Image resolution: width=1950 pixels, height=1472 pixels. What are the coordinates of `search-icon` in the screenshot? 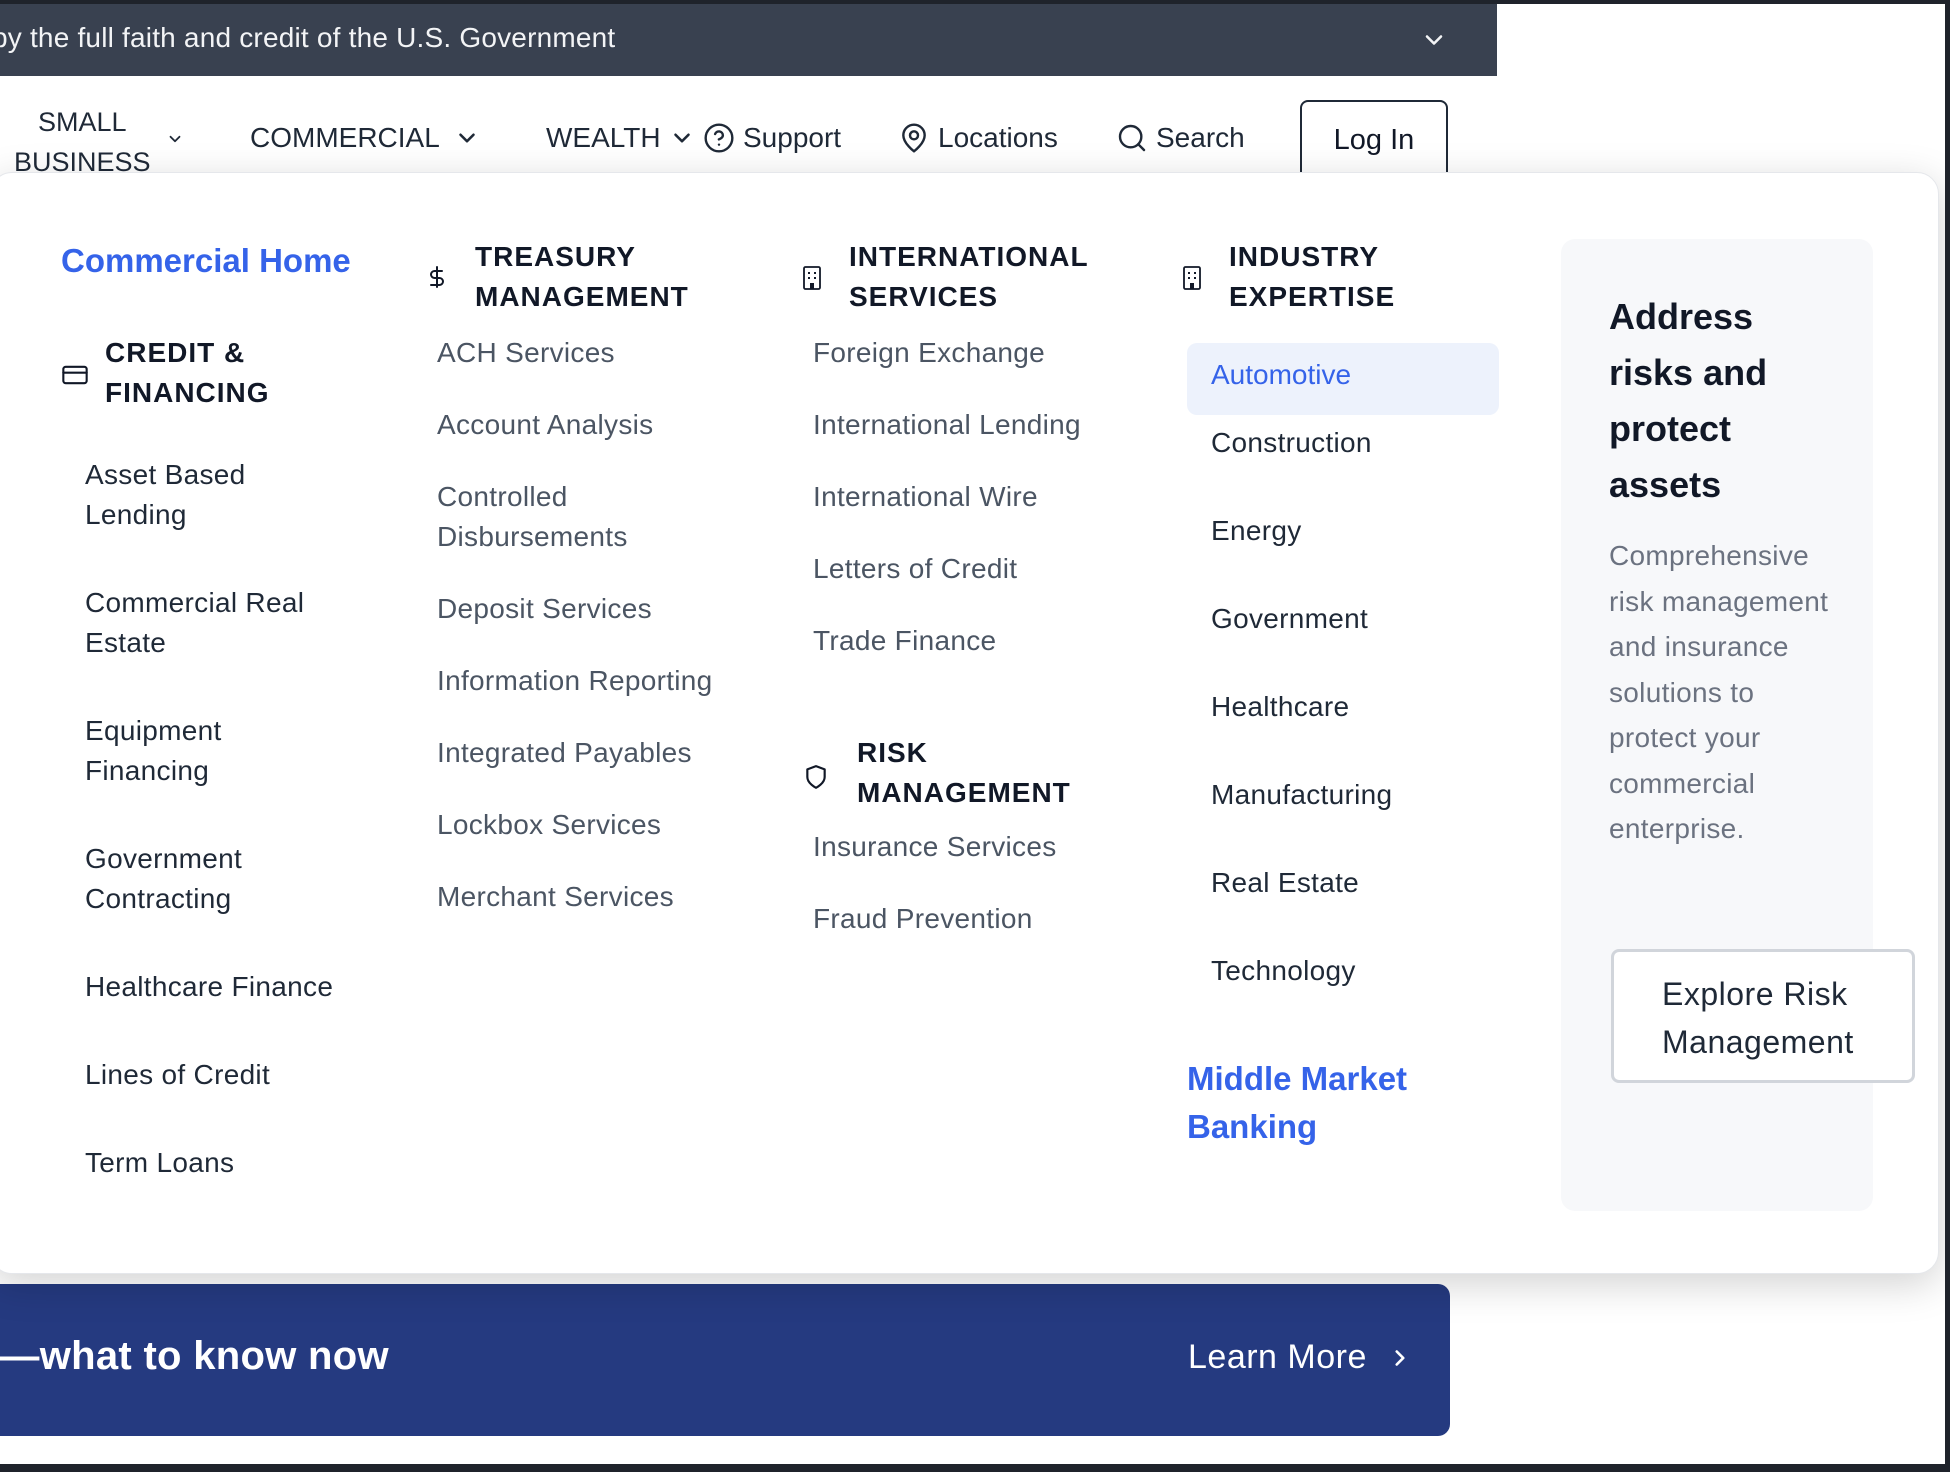 It's located at (1132, 138).